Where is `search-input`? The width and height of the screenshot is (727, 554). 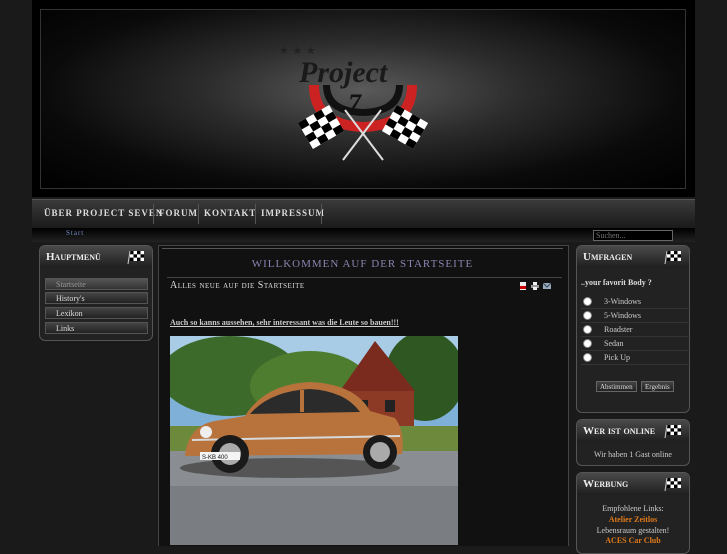
search-input is located at coordinates (633, 235).